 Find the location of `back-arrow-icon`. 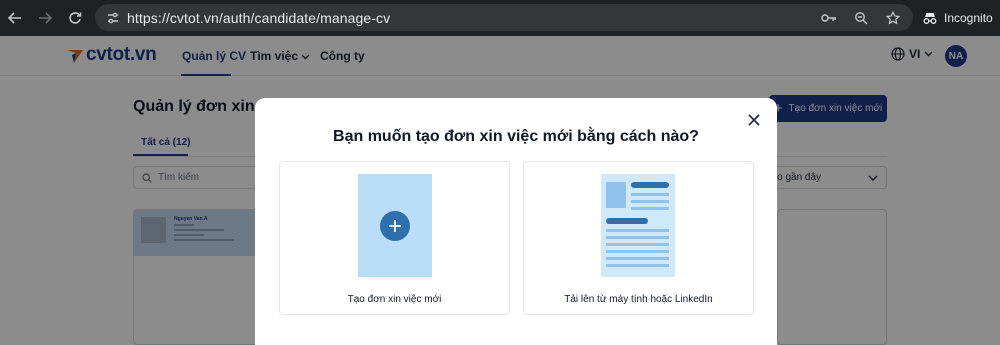

back-arrow-icon is located at coordinates (14, 18).